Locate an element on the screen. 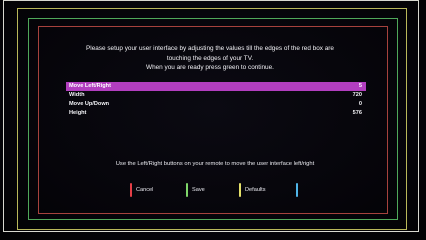 The image size is (426, 240). setting-value: 576 is located at coordinates (357, 113).